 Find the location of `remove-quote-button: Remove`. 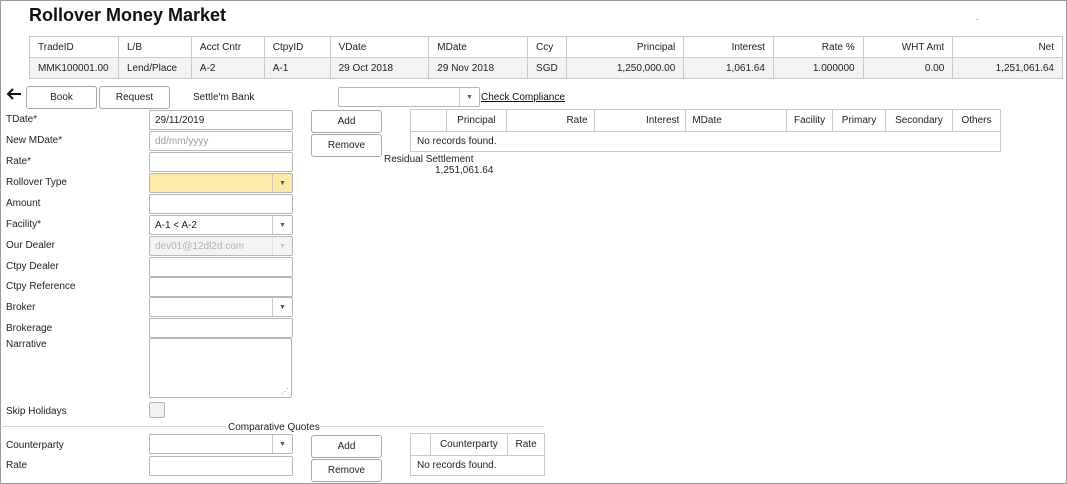

remove-quote-button: Remove is located at coordinates (346, 470).